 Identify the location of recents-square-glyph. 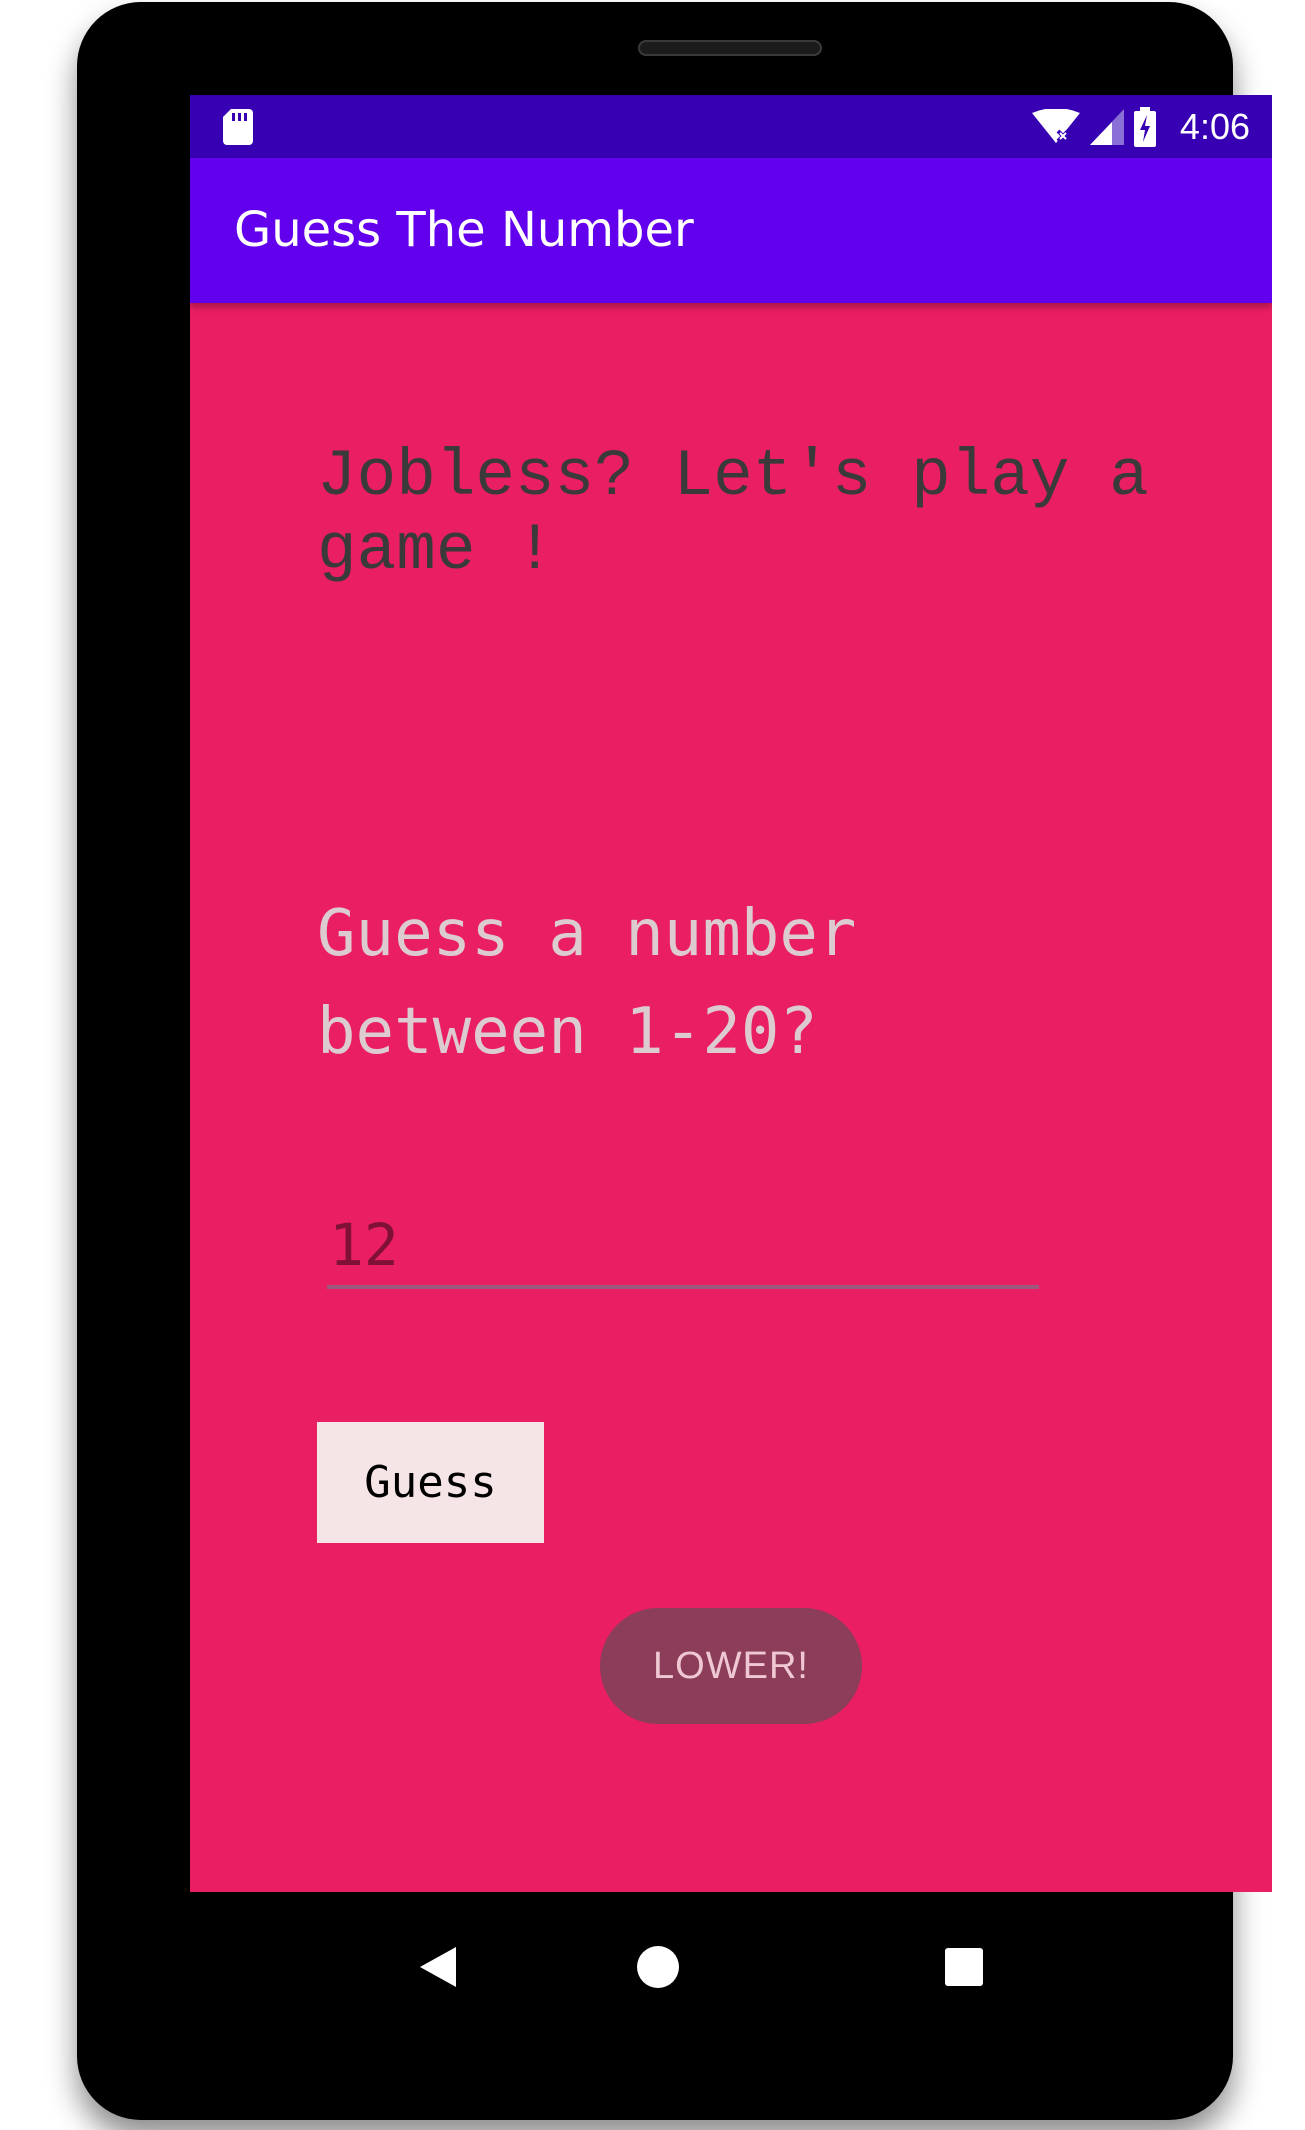
(964, 1967).